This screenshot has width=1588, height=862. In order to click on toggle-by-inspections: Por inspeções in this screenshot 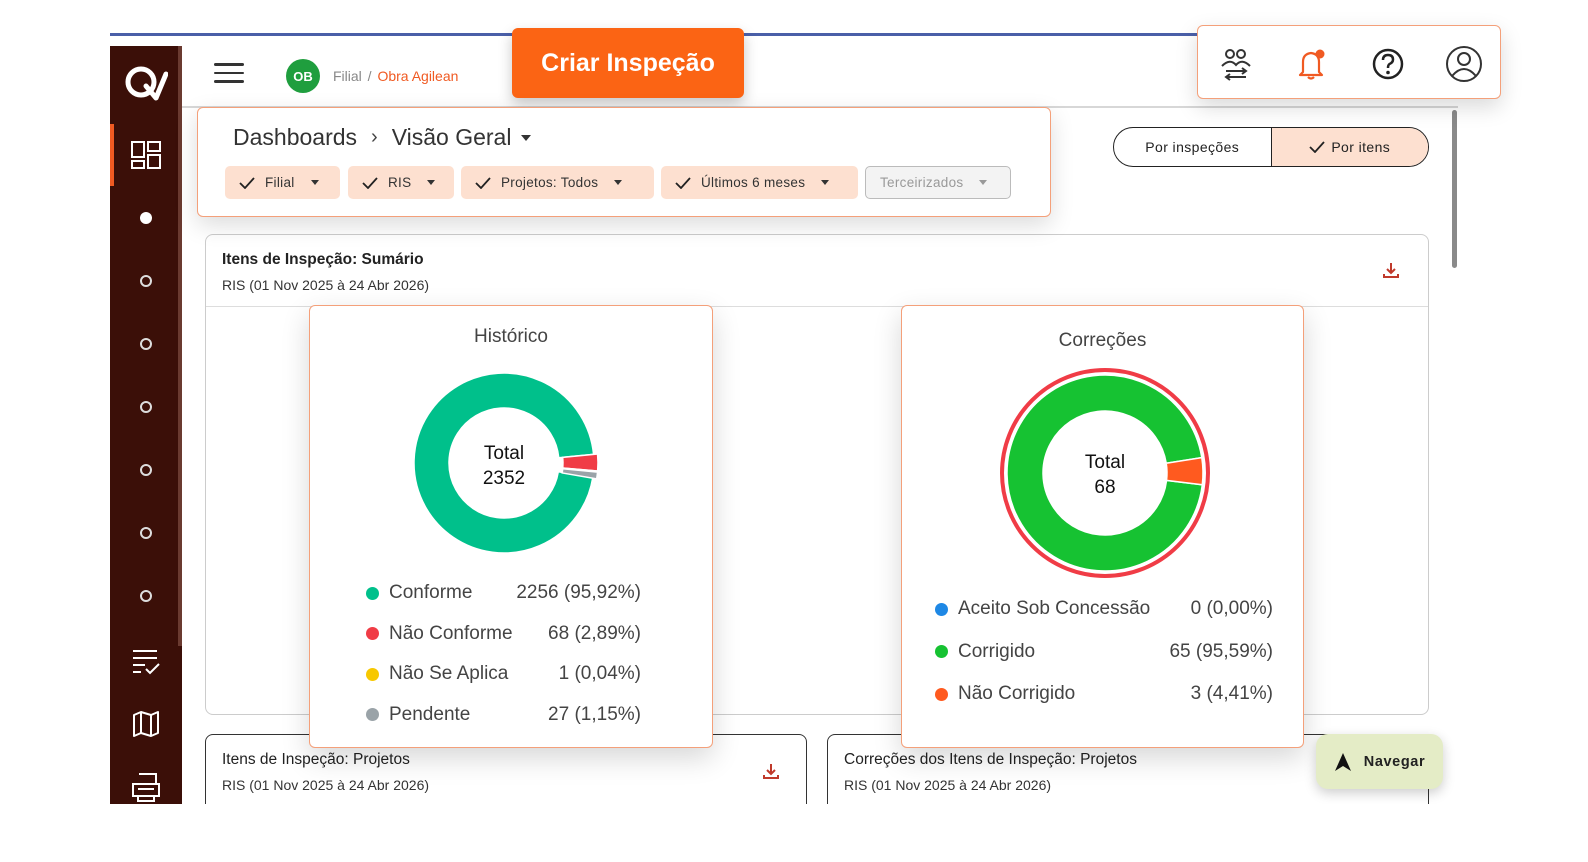, I will do `click(1192, 147)`.